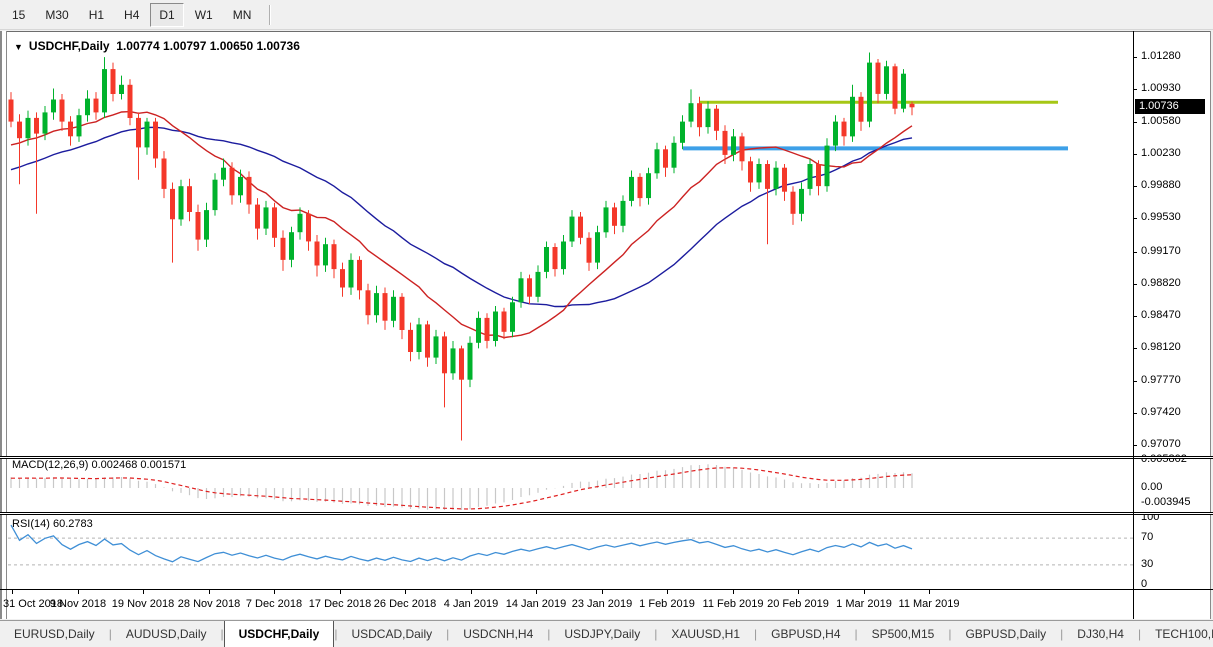  I want to click on price-tick-label: 0.97070, so click(1161, 444).